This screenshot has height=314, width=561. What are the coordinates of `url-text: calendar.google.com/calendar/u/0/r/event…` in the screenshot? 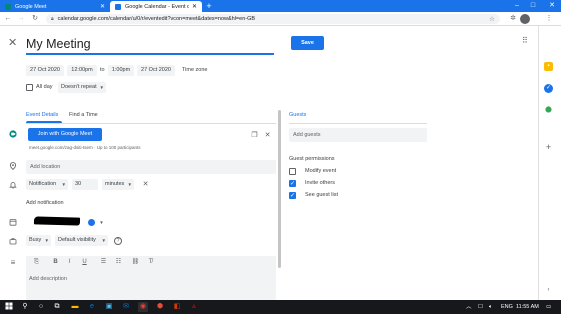 It's located at (156, 19).